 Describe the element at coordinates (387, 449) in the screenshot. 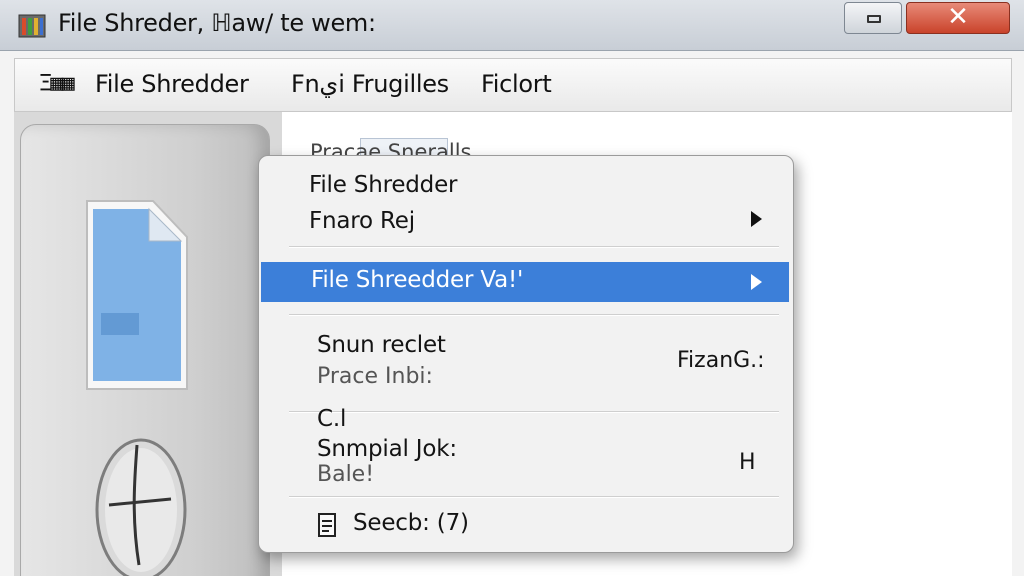

I see `menu-item-snmpial-jok: Snmpial Jok:` at that location.